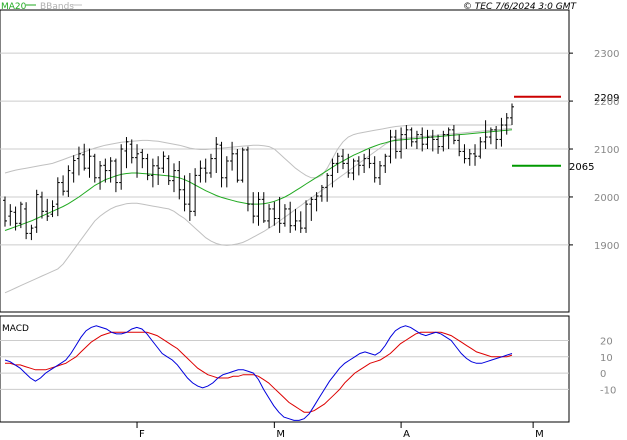 This screenshot has height=440, width=627. I want to click on x-axis: FMAMJ, so click(284, 430).